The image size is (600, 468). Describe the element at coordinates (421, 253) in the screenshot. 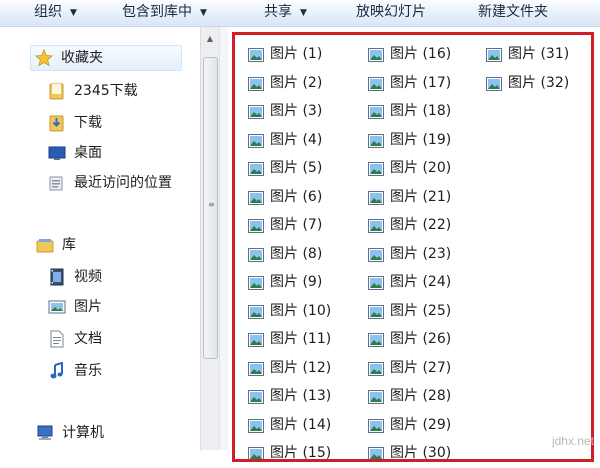

I see `file-name: 图片 (23)` at that location.